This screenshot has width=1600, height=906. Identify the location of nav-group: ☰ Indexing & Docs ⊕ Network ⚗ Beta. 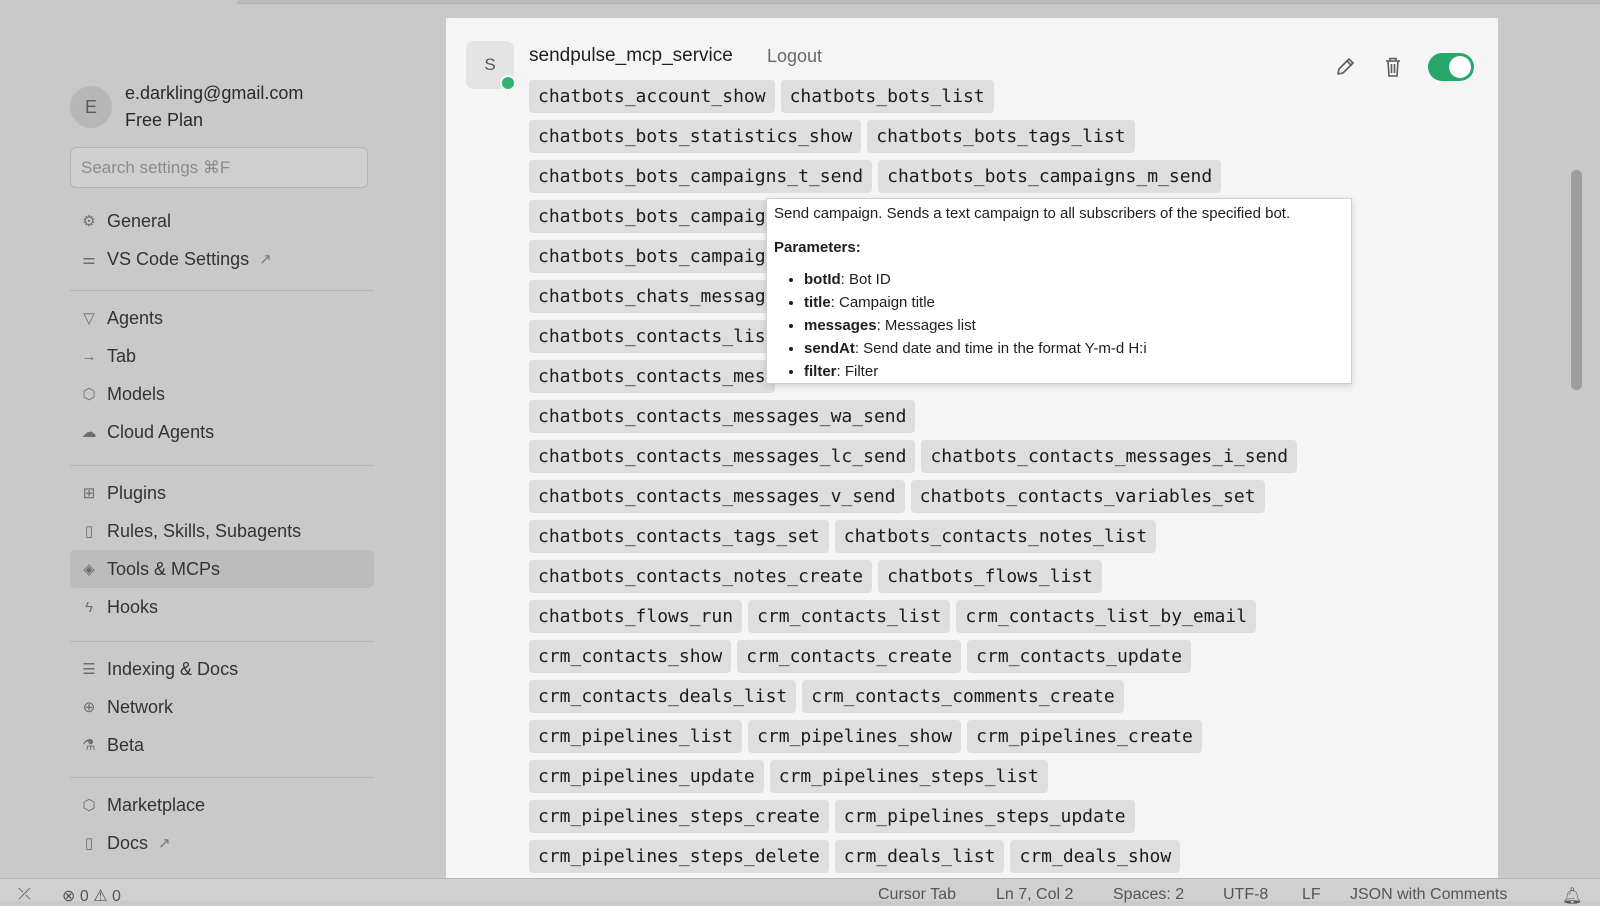
(222, 707).